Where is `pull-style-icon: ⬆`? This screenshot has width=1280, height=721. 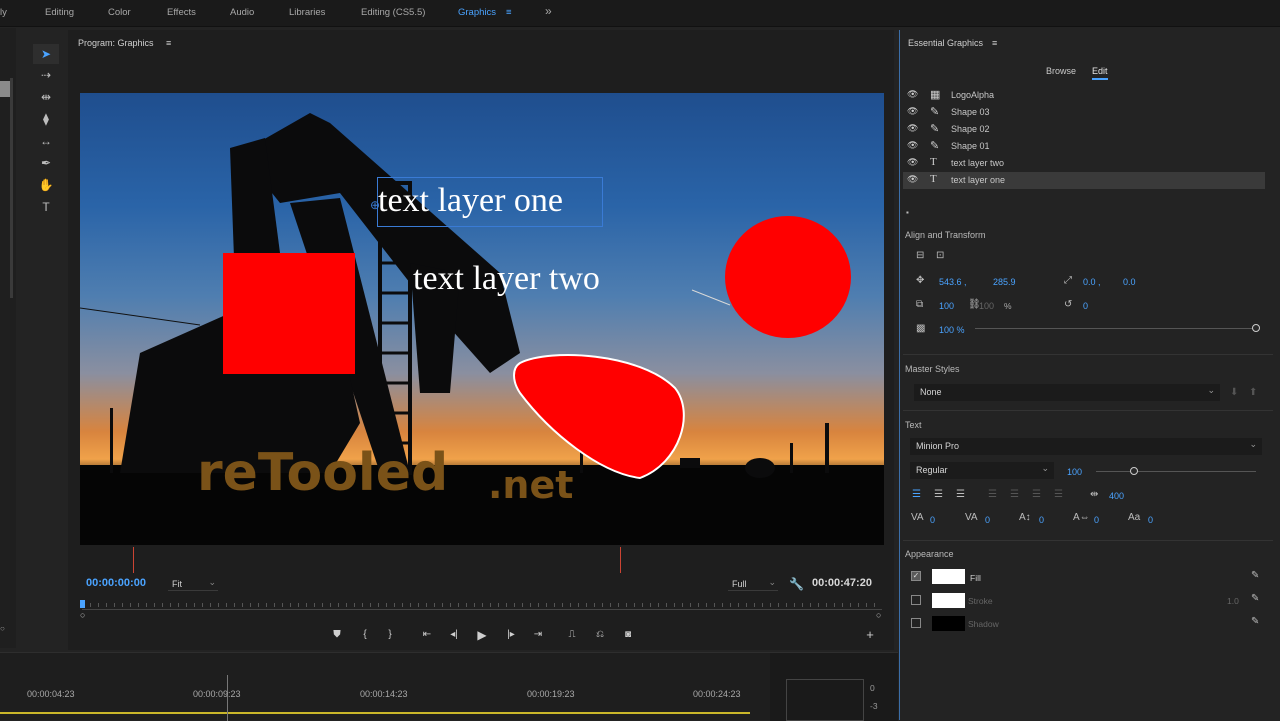
pull-style-icon: ⬆ is located at coordinates (1253, 392).